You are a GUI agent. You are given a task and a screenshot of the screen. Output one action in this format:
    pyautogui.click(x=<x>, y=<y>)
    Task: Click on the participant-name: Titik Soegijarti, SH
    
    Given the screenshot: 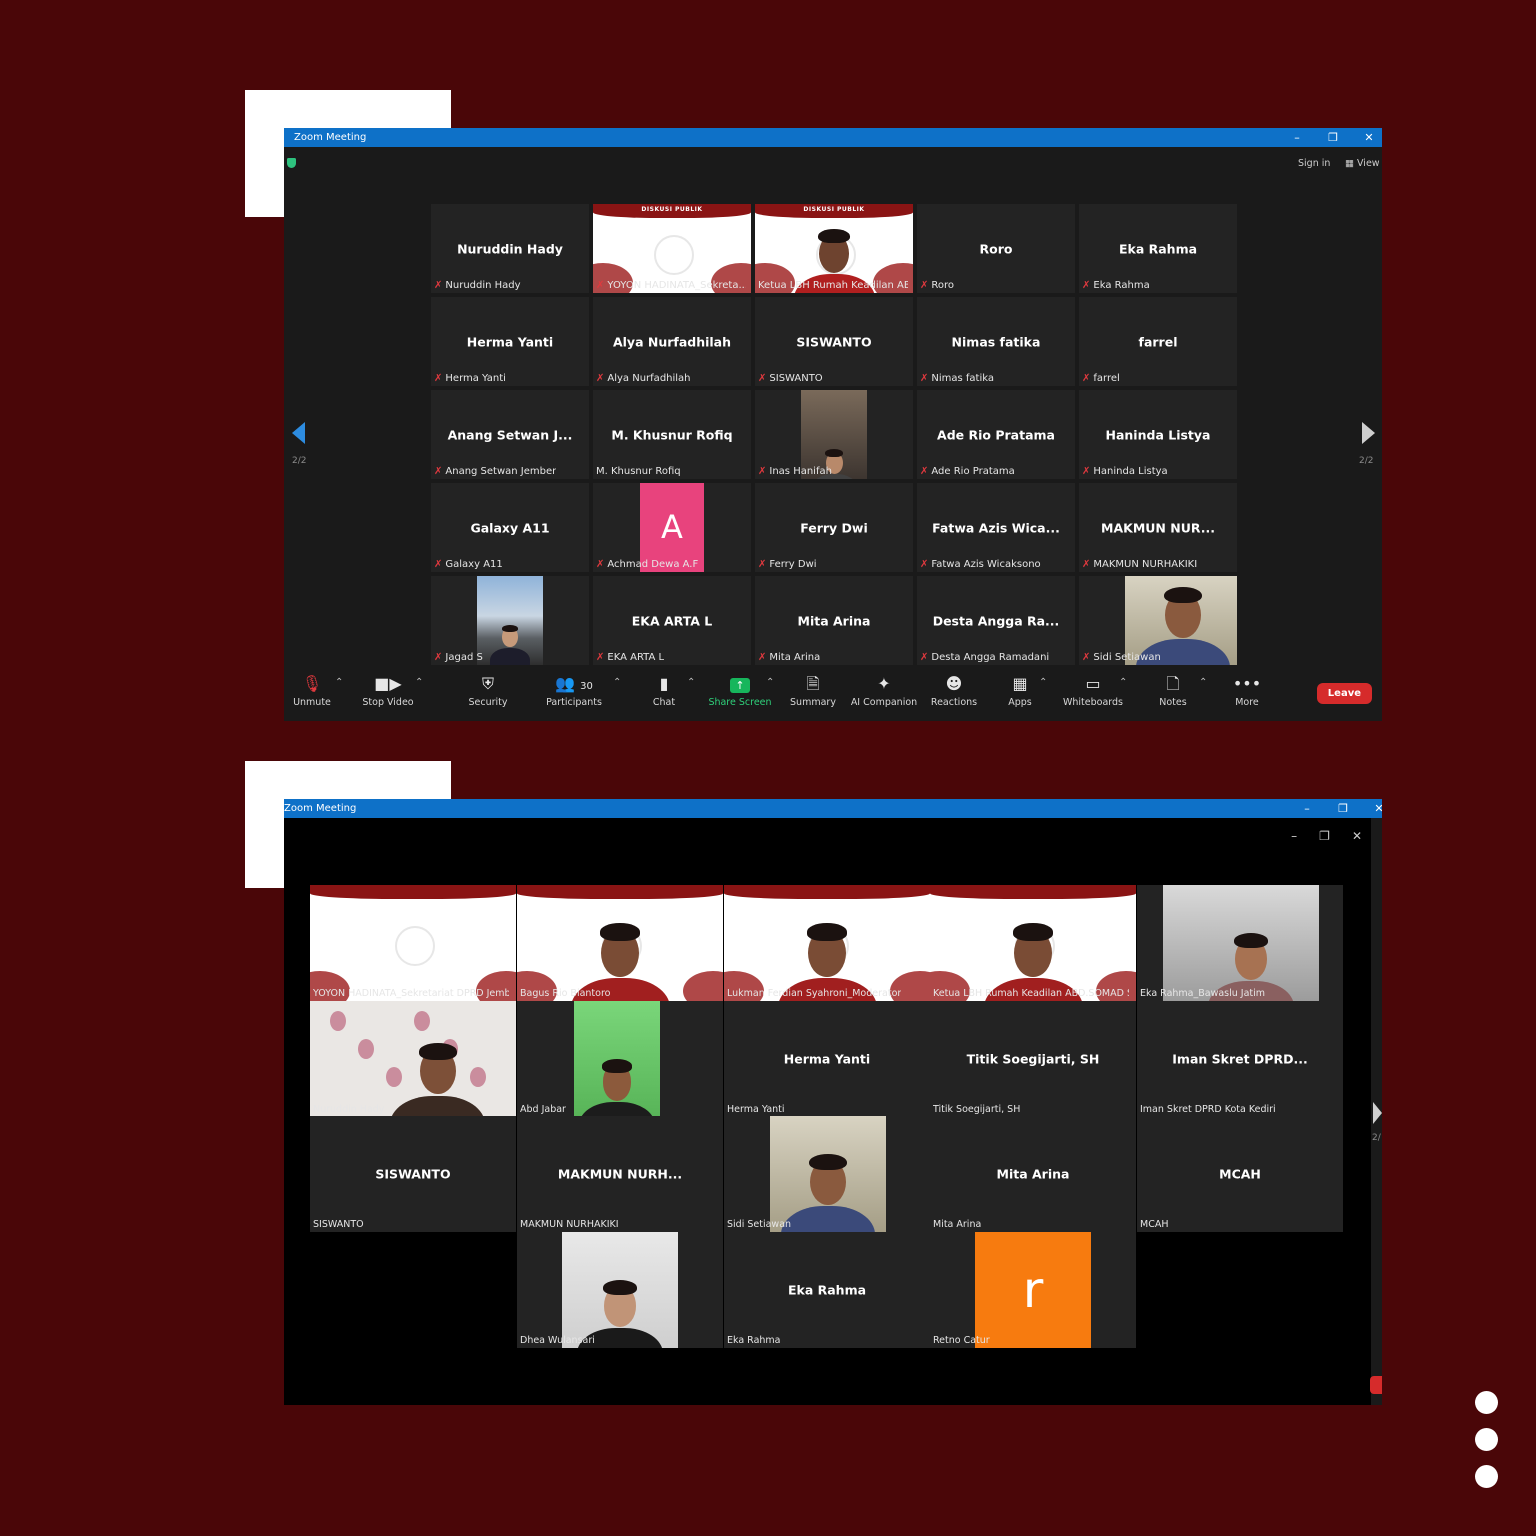 What is the action you would take?
    pyautogui.click(x=977, y=1109)
    